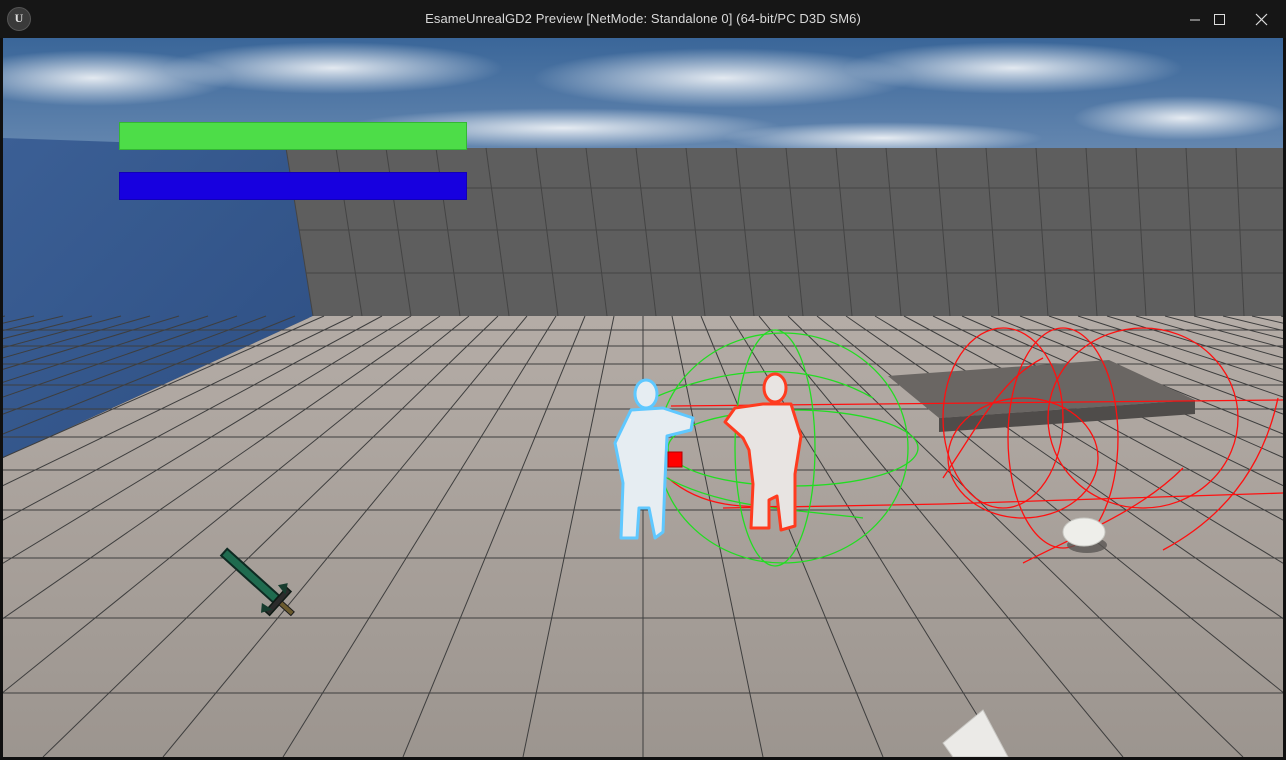 The height and width of the screenshot is (760, 1286). I want to click on close-button, so click(1262, 19).